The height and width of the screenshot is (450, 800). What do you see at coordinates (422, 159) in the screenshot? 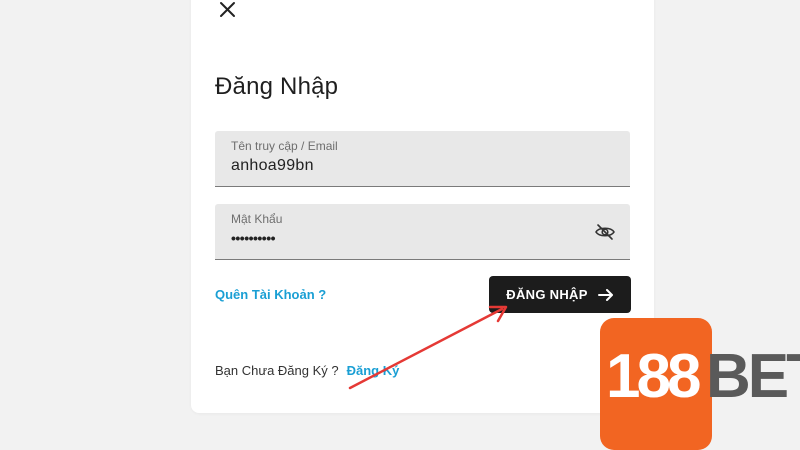
I see `username-field: Tên truy cập / Email anhoa99bn` at bounding box center [422, 159].